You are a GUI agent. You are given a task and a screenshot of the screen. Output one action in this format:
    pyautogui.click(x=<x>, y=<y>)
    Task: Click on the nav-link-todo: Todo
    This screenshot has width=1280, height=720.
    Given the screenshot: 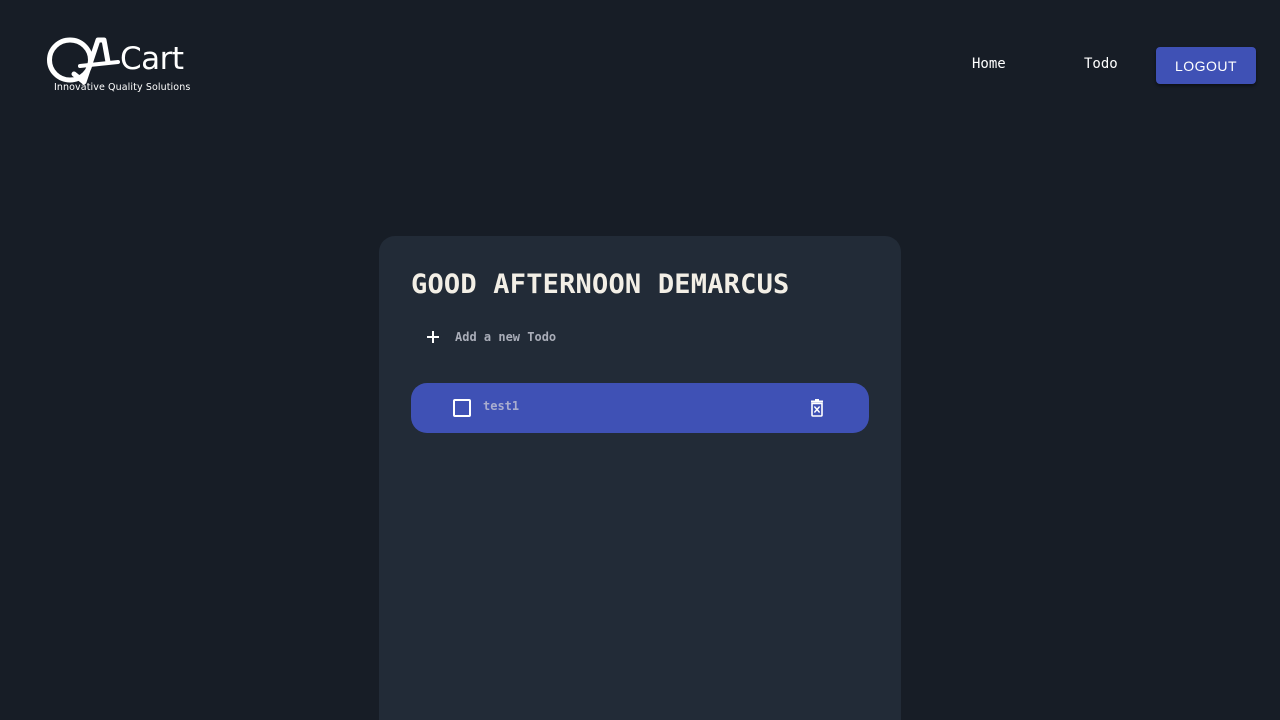 What is the action you would take?
    pyautogui.click(x=1101, y=64)
    